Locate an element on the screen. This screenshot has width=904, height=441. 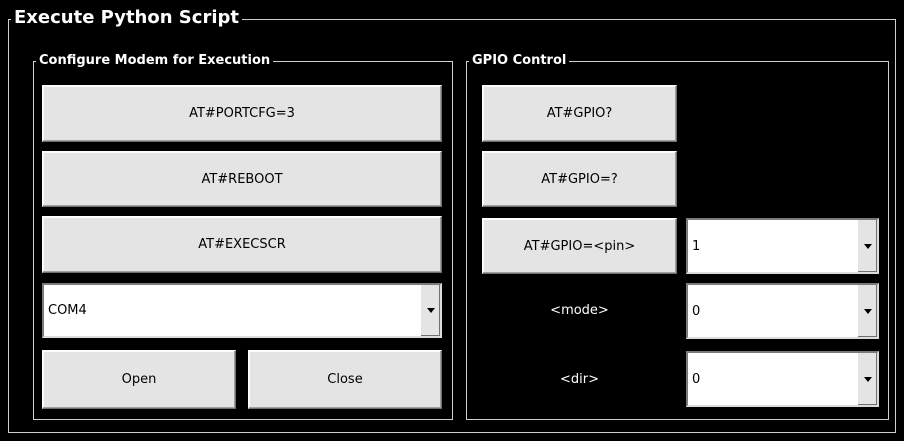
gpio-test-button: AT#GPIO=? is located at coordinates (579, 179).